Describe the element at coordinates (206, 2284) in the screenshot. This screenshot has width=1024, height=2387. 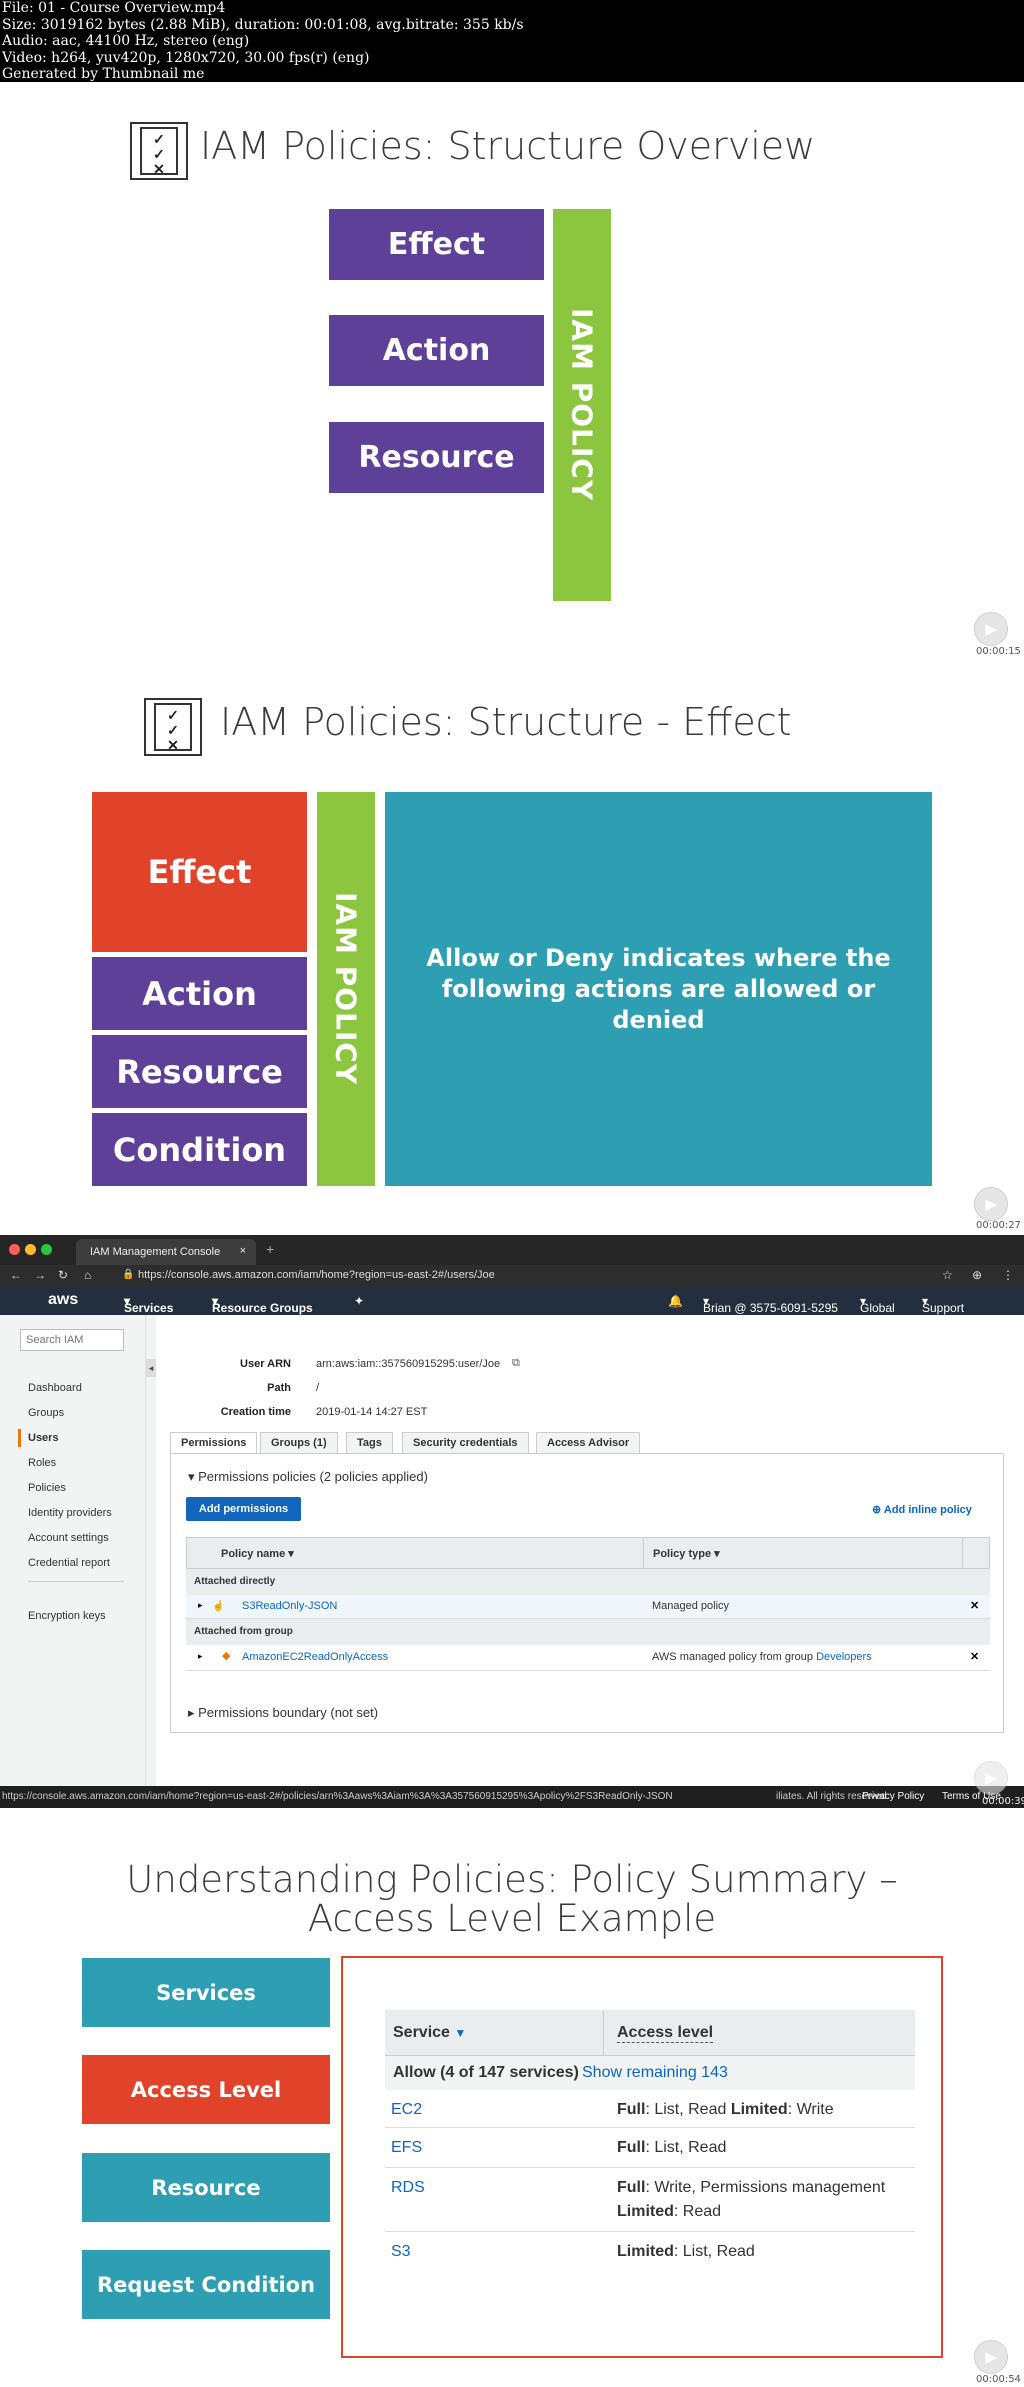
I see `request-condition-block: Request Condition` at that location.